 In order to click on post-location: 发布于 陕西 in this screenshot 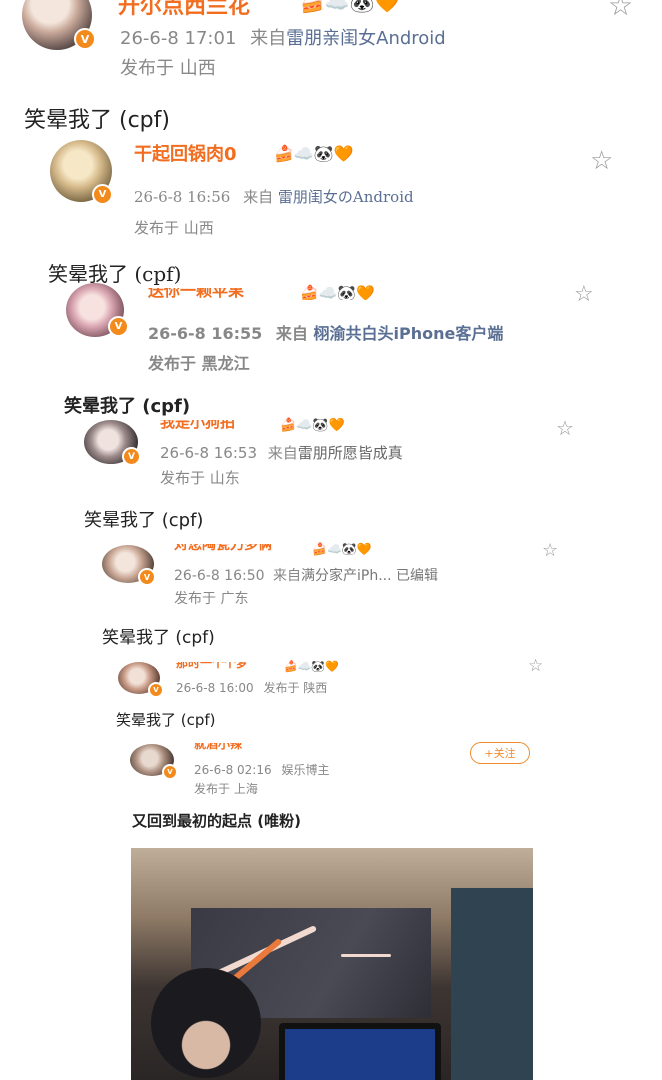, I will do `click(295, 688)`.